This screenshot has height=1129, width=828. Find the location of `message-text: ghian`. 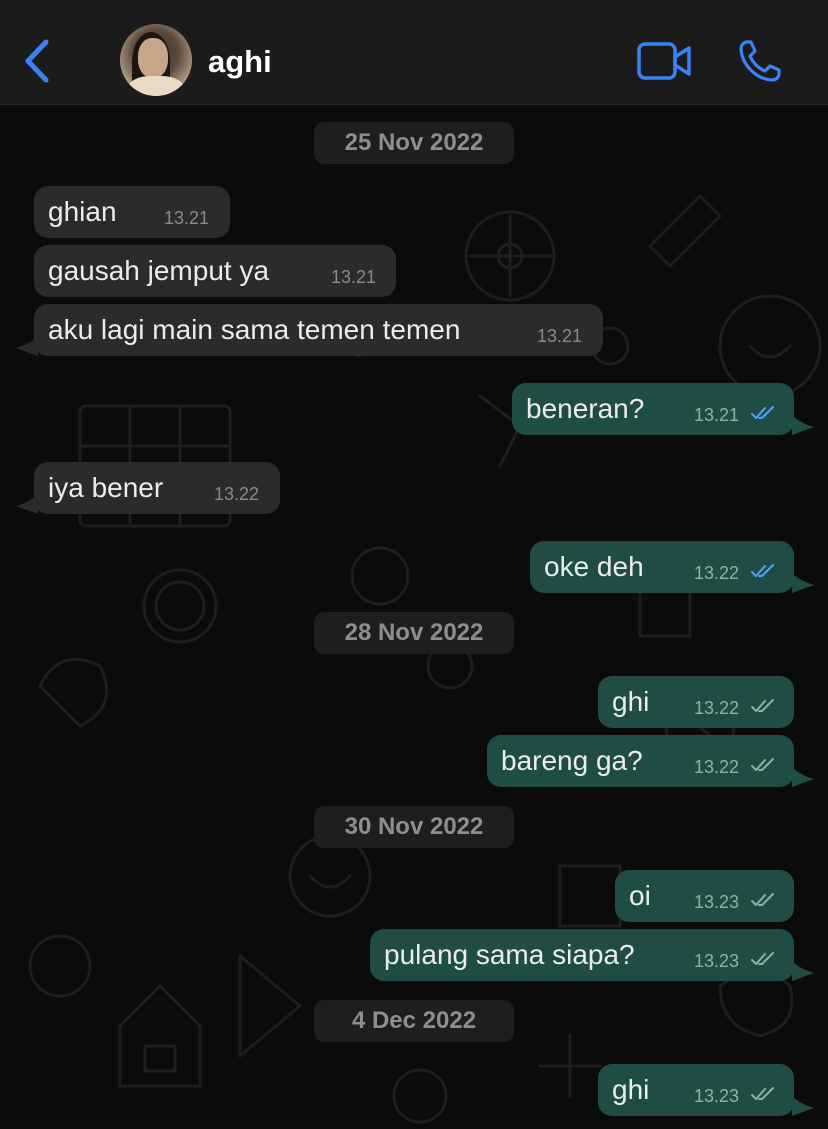

message-text: ghian is located at coordinates (82, 211).